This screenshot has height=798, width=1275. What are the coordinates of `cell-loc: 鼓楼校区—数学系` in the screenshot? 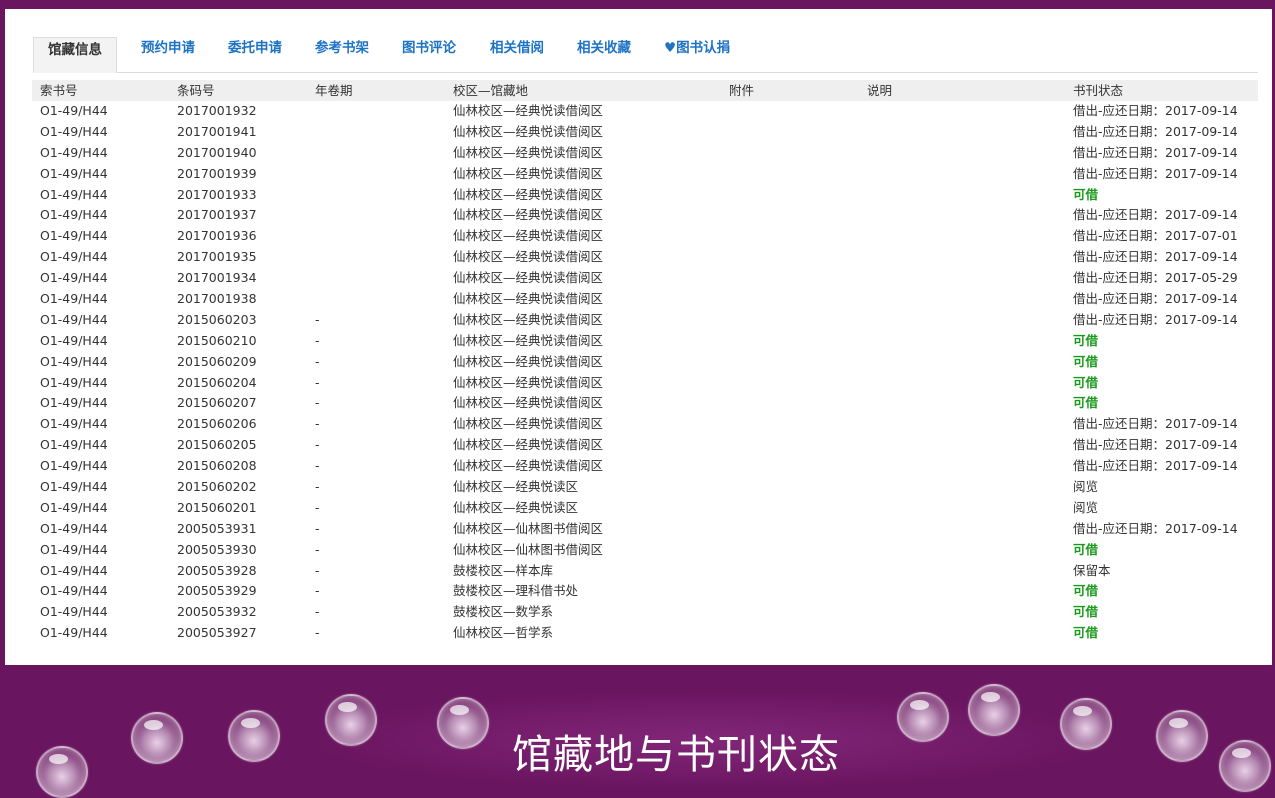 It's located at (503, 612).